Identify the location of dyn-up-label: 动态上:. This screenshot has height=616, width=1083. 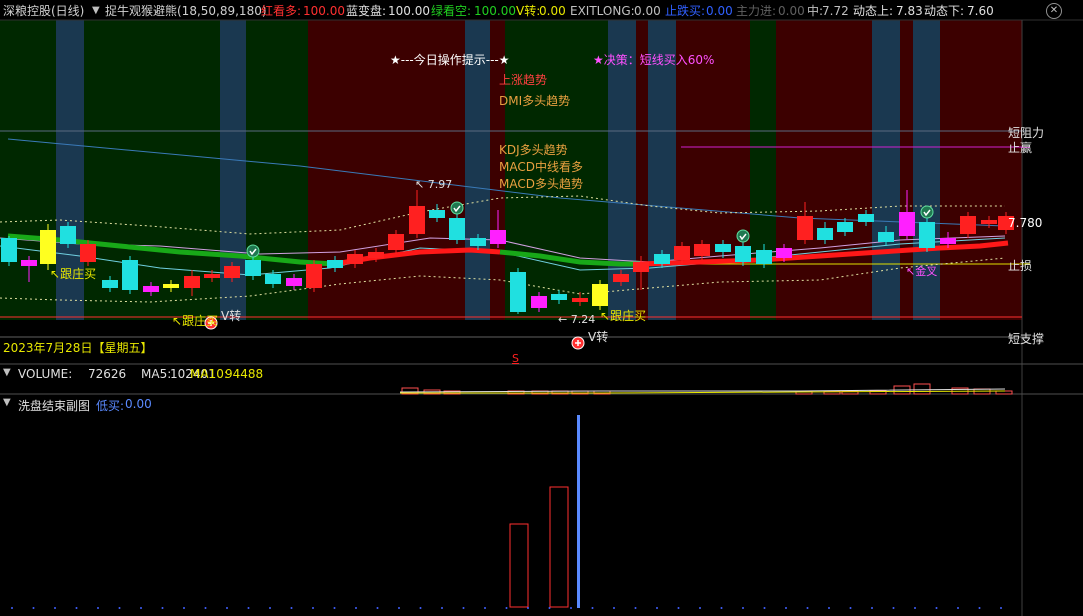
(873, 11).